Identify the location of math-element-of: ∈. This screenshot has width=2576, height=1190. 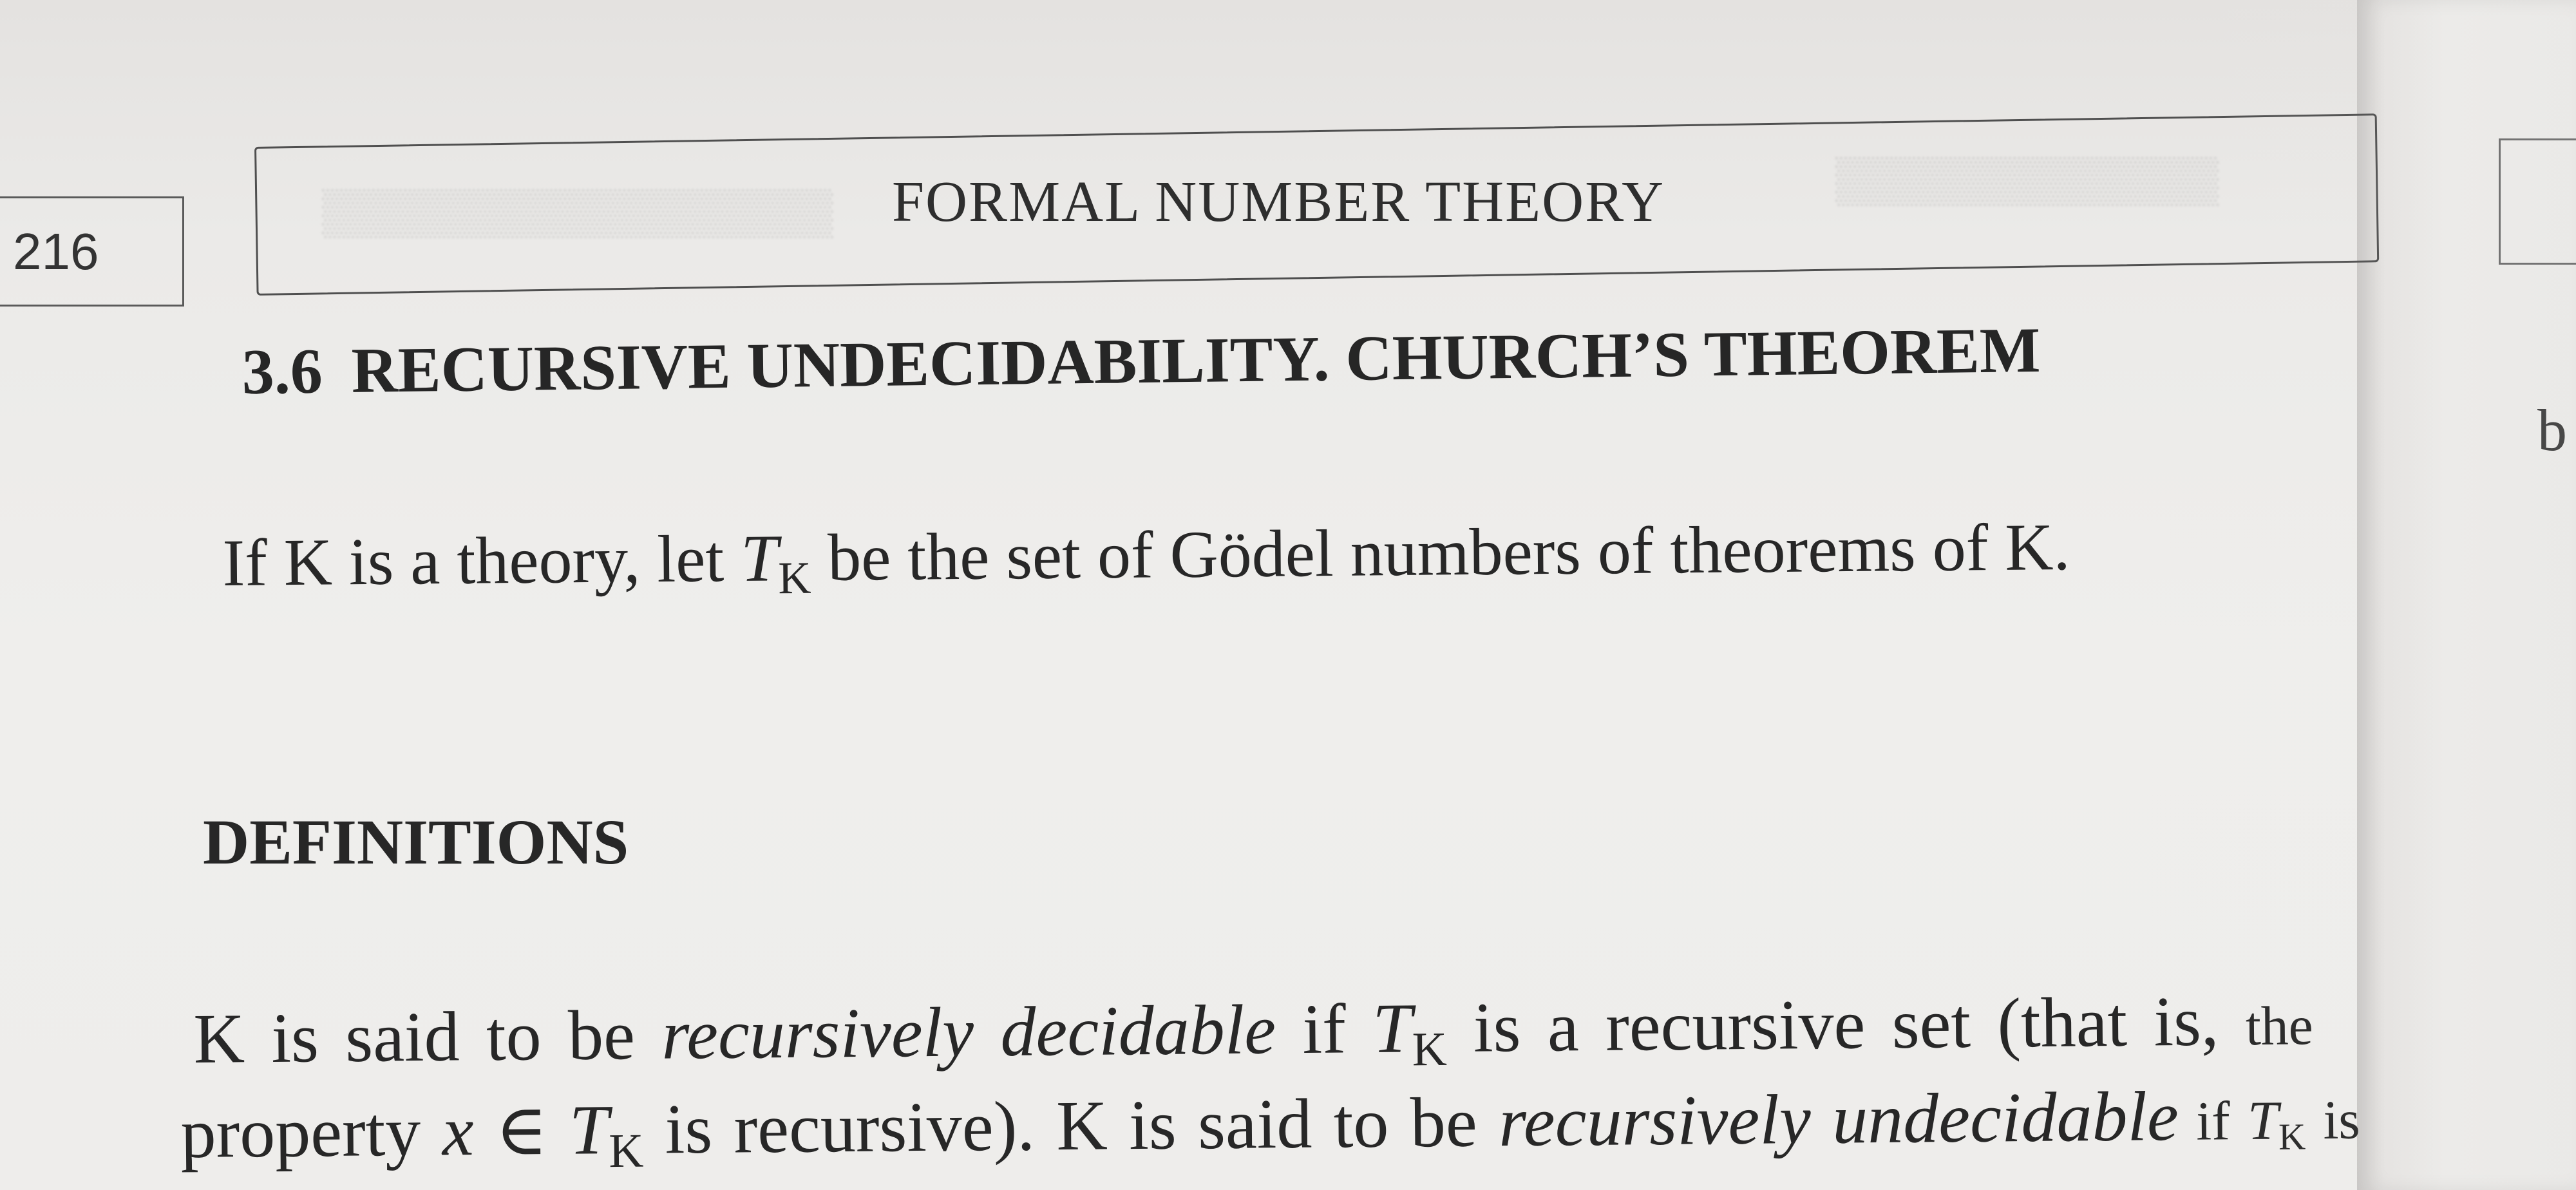
(522, 1130).